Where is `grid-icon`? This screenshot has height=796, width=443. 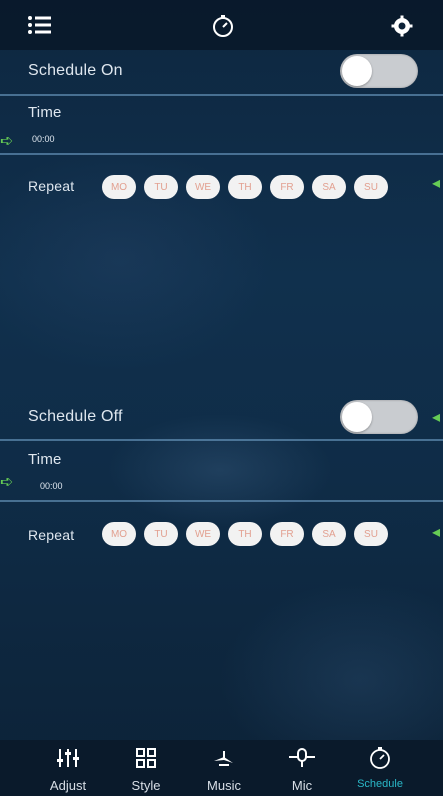
grid-icon is located at coordinates (146, 758).